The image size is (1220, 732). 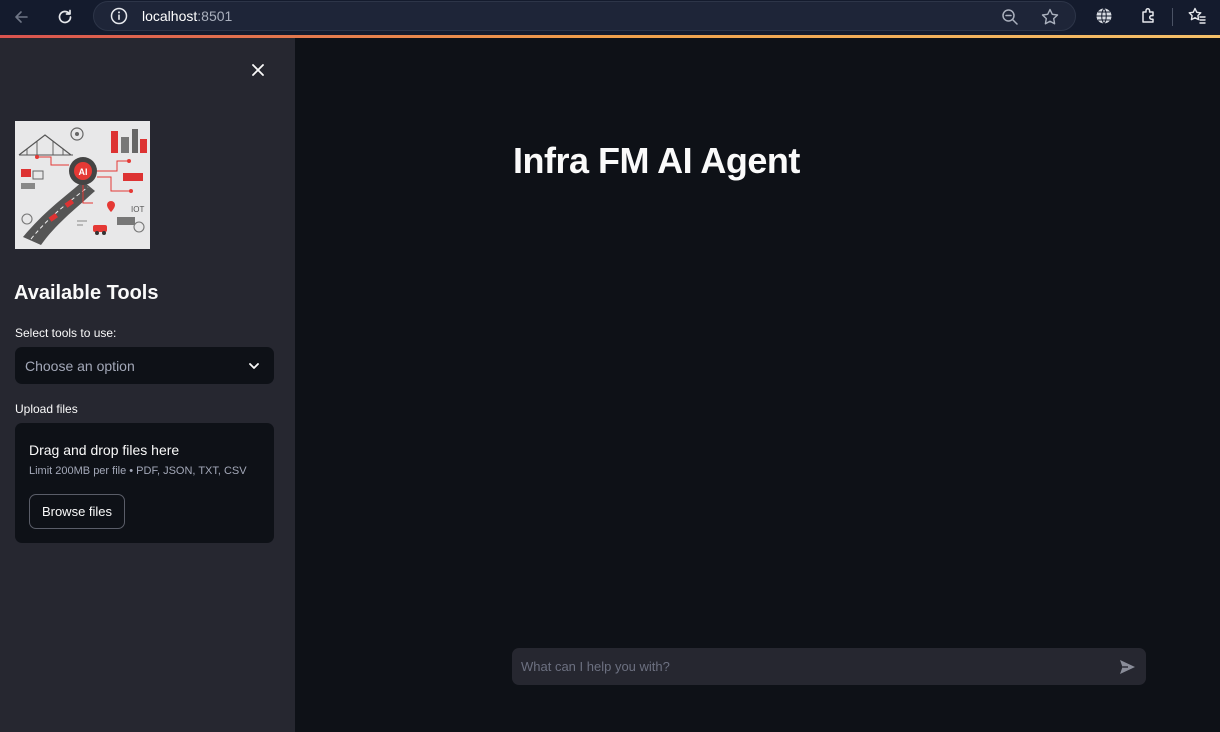 What do you see at coordinates (1172, 17) in the screenshot?
I see `toolbar-separator` at bounding box center [1172, 17].